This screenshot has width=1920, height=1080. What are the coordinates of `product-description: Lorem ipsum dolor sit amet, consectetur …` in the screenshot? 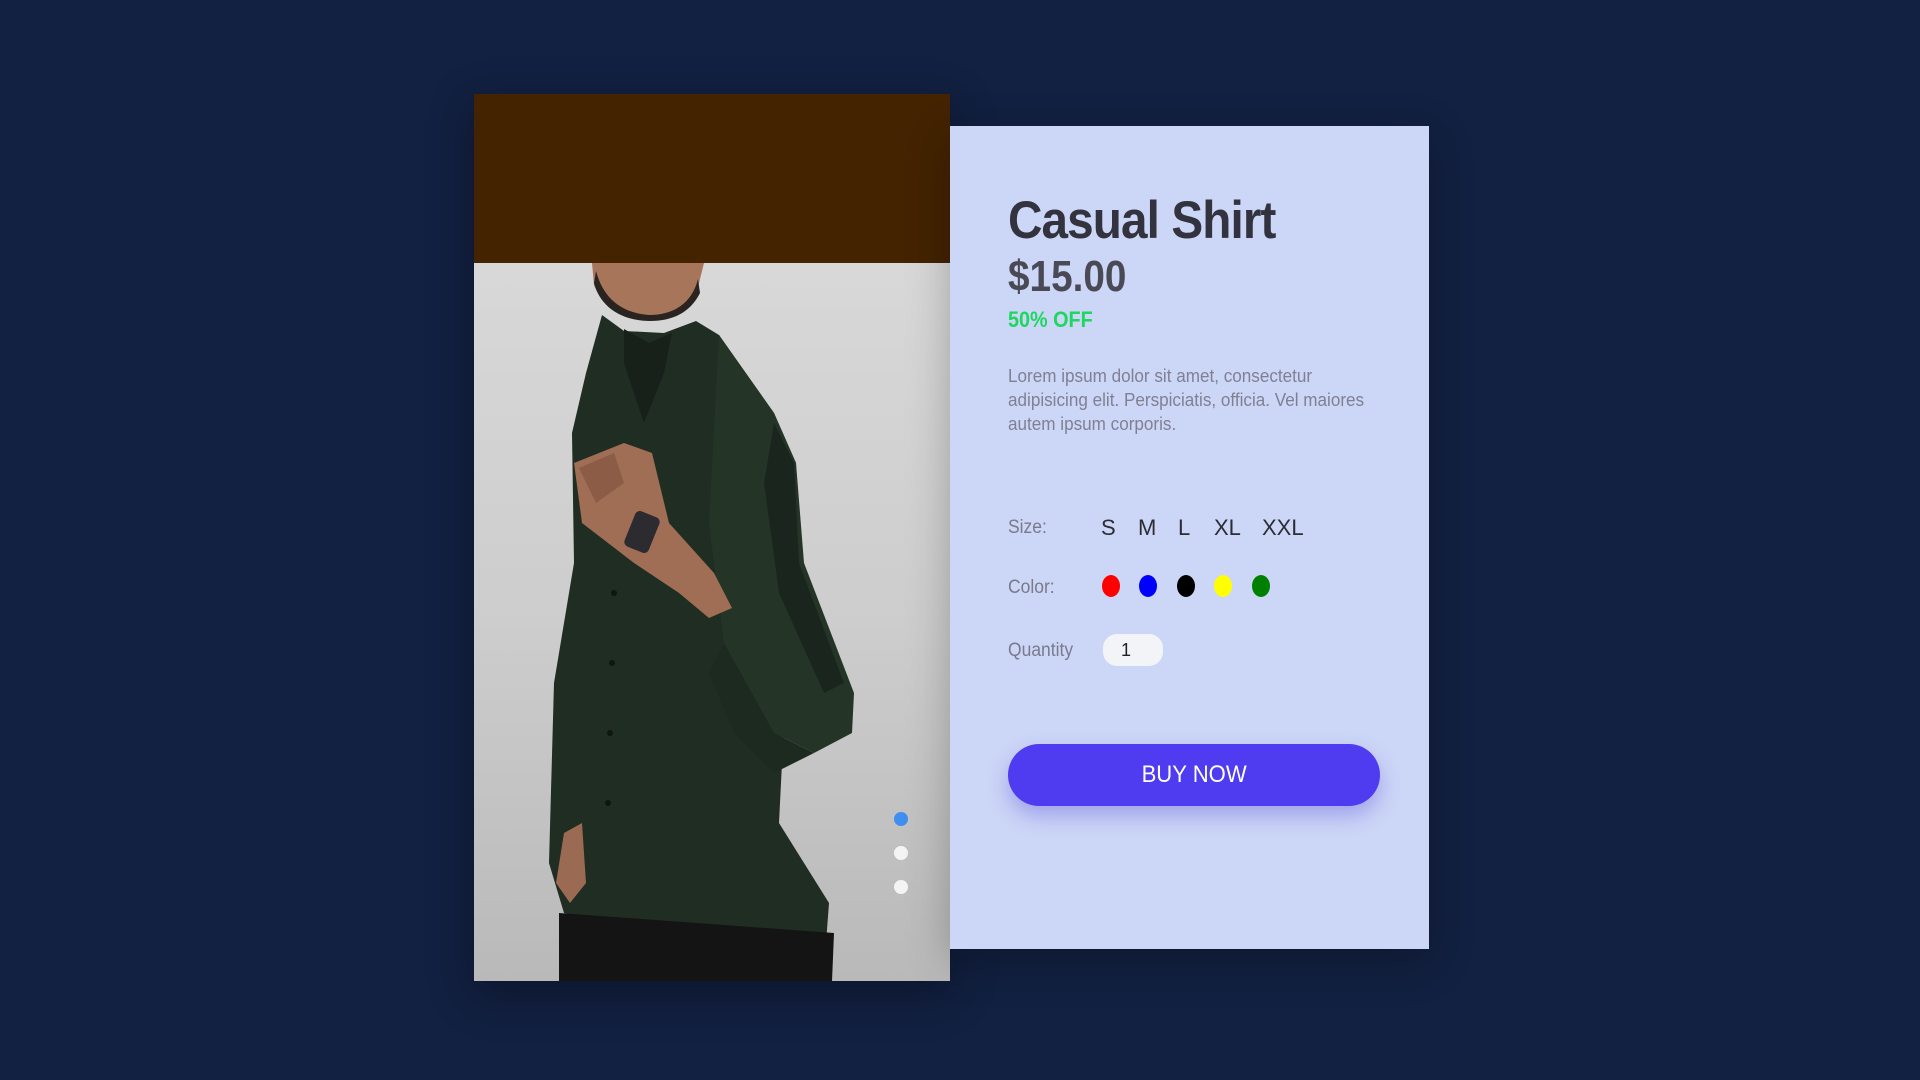 It's located at (1186, 400).